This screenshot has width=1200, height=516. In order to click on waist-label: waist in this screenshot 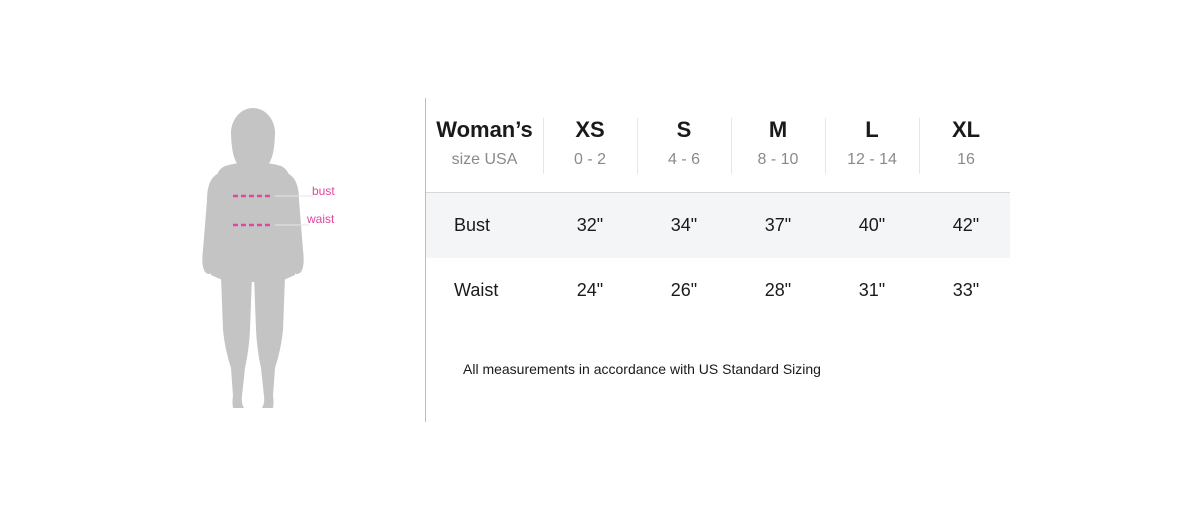, I will do `click(321, 219)`.